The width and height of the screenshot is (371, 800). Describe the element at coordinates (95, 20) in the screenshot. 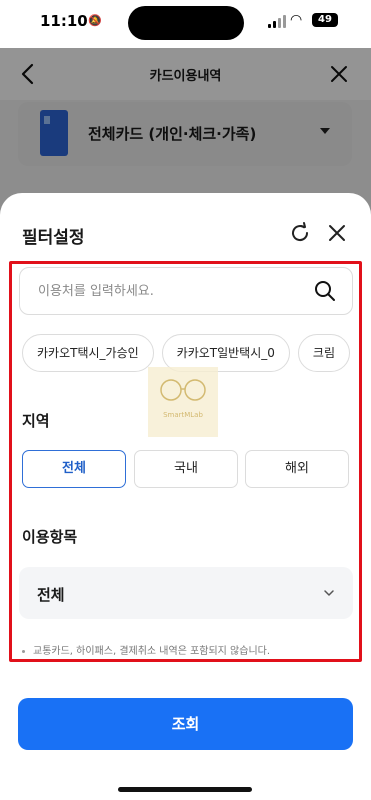

I see `bell-mute-icon: 🔕` at that location.